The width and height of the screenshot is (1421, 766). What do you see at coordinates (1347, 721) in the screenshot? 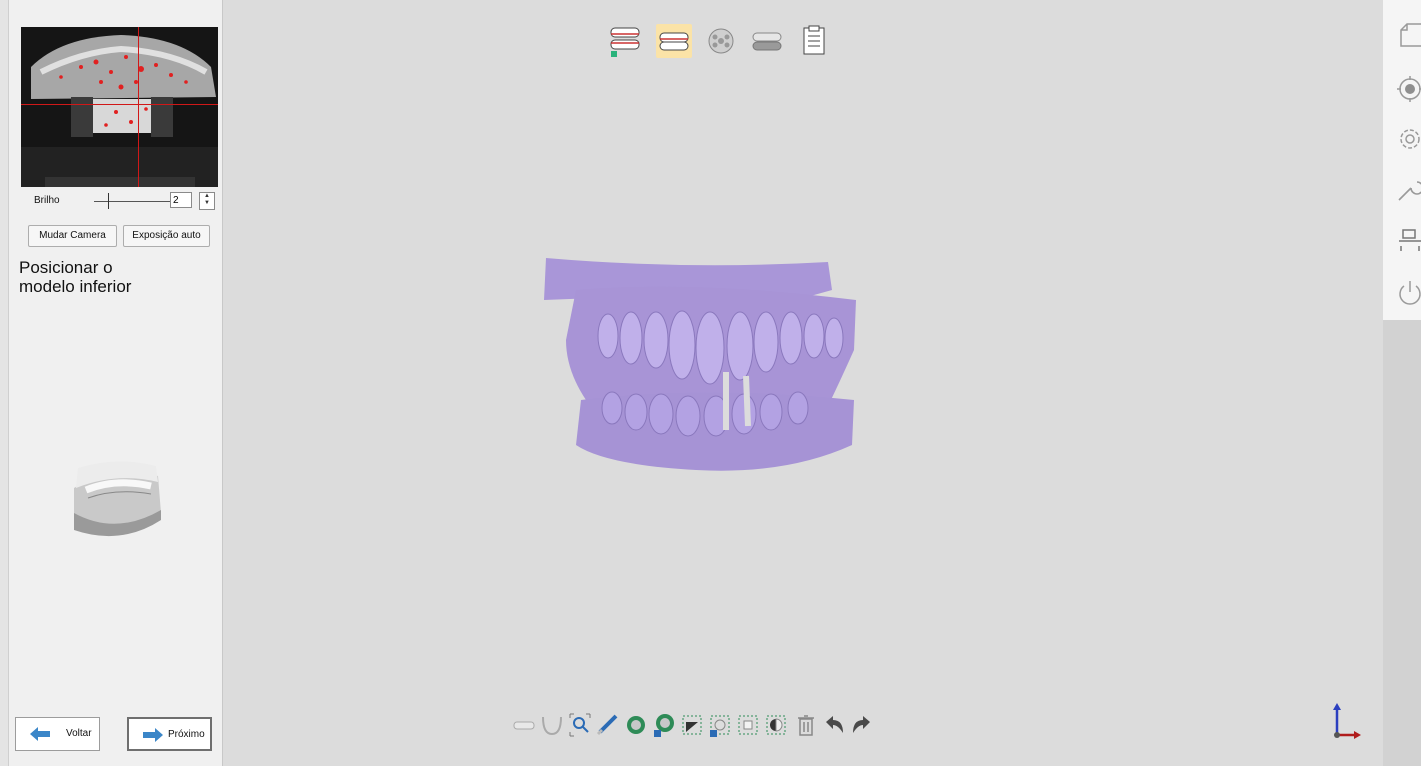
I see `axis-indicator` at bounding box center [1347, 721].